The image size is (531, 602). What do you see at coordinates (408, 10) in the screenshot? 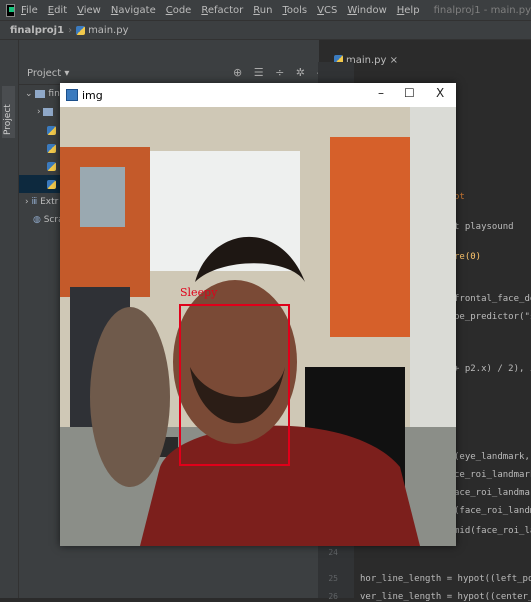
I see `menu-help: Help` at bounding box center [408, 10].